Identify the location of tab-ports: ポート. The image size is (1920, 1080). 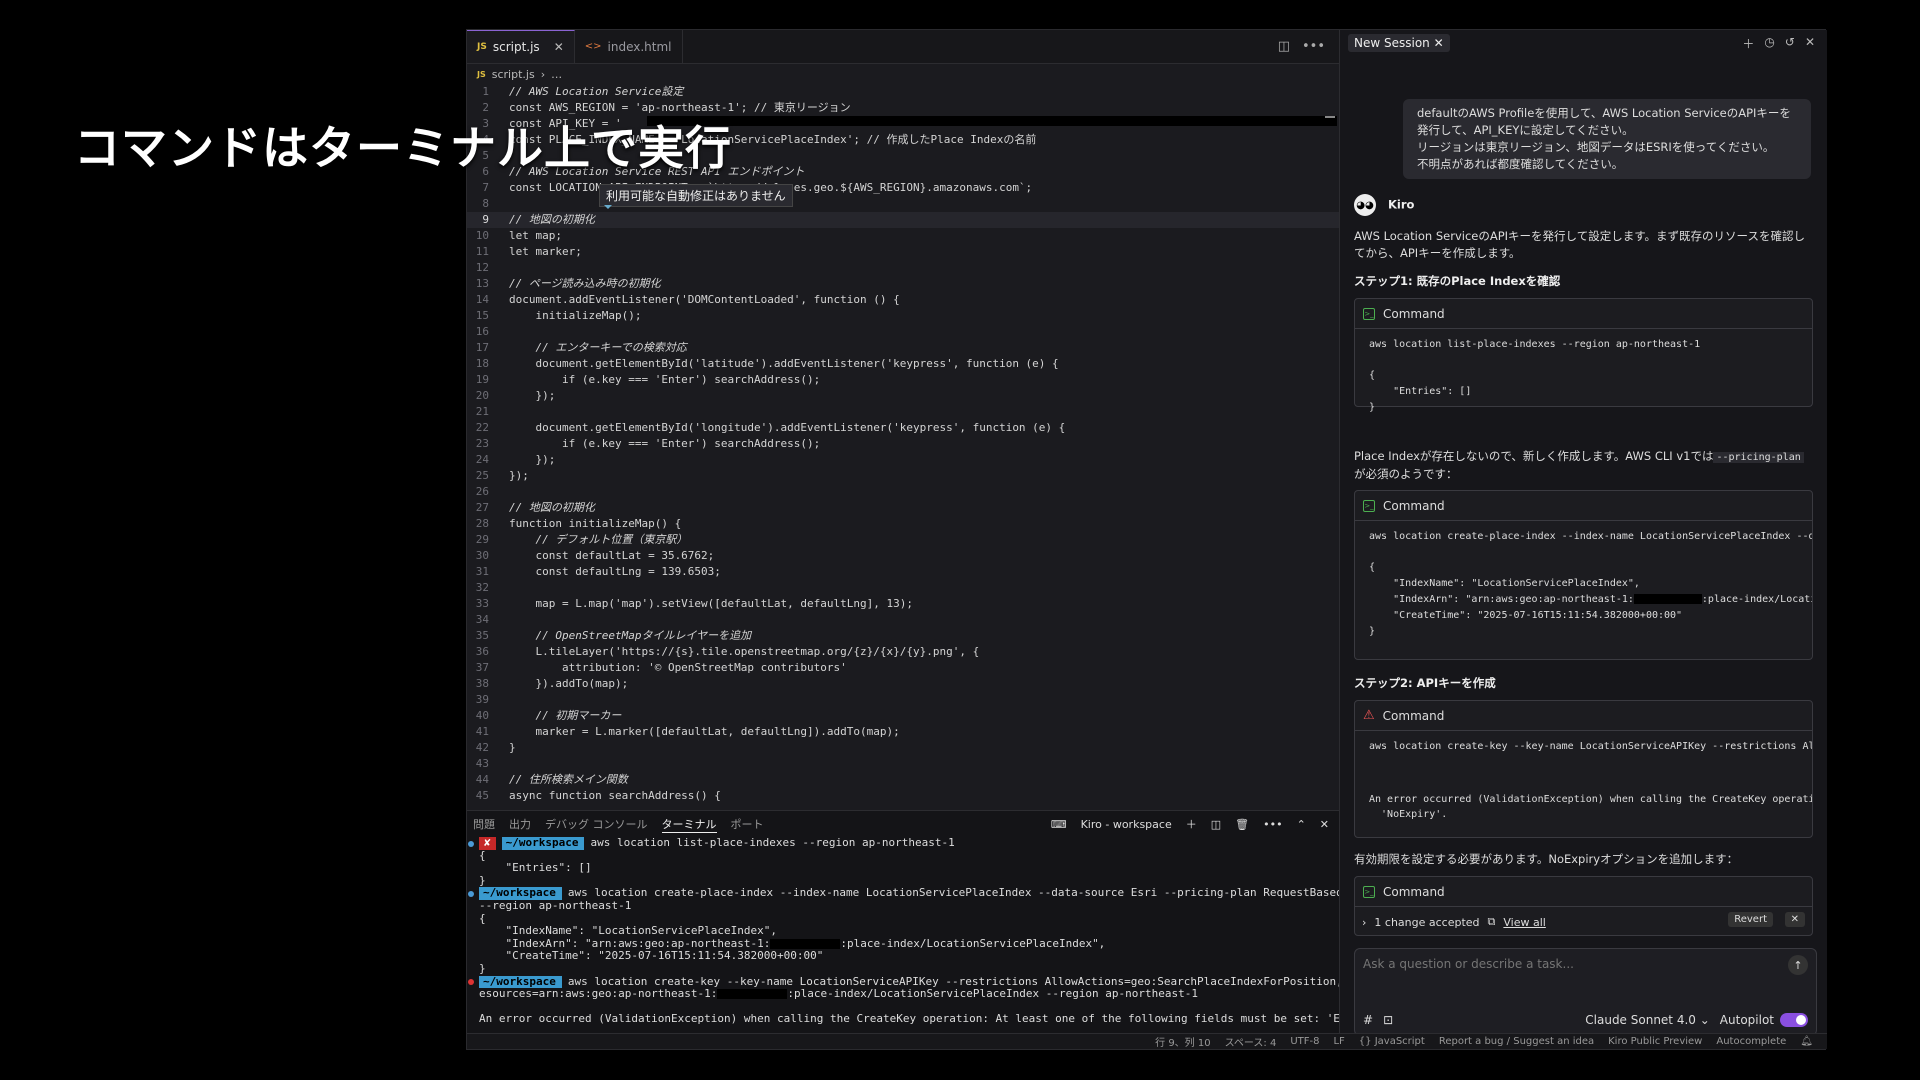
(747, 824).